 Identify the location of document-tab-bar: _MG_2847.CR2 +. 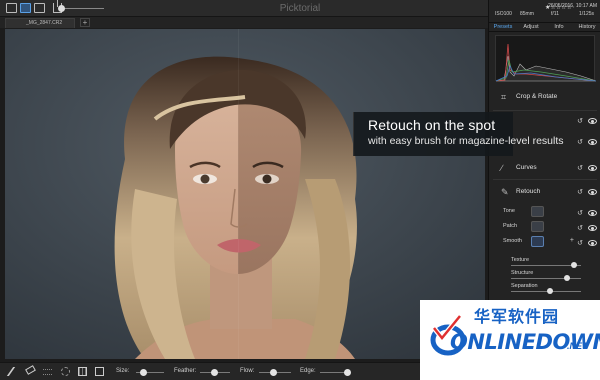
(244, 22).